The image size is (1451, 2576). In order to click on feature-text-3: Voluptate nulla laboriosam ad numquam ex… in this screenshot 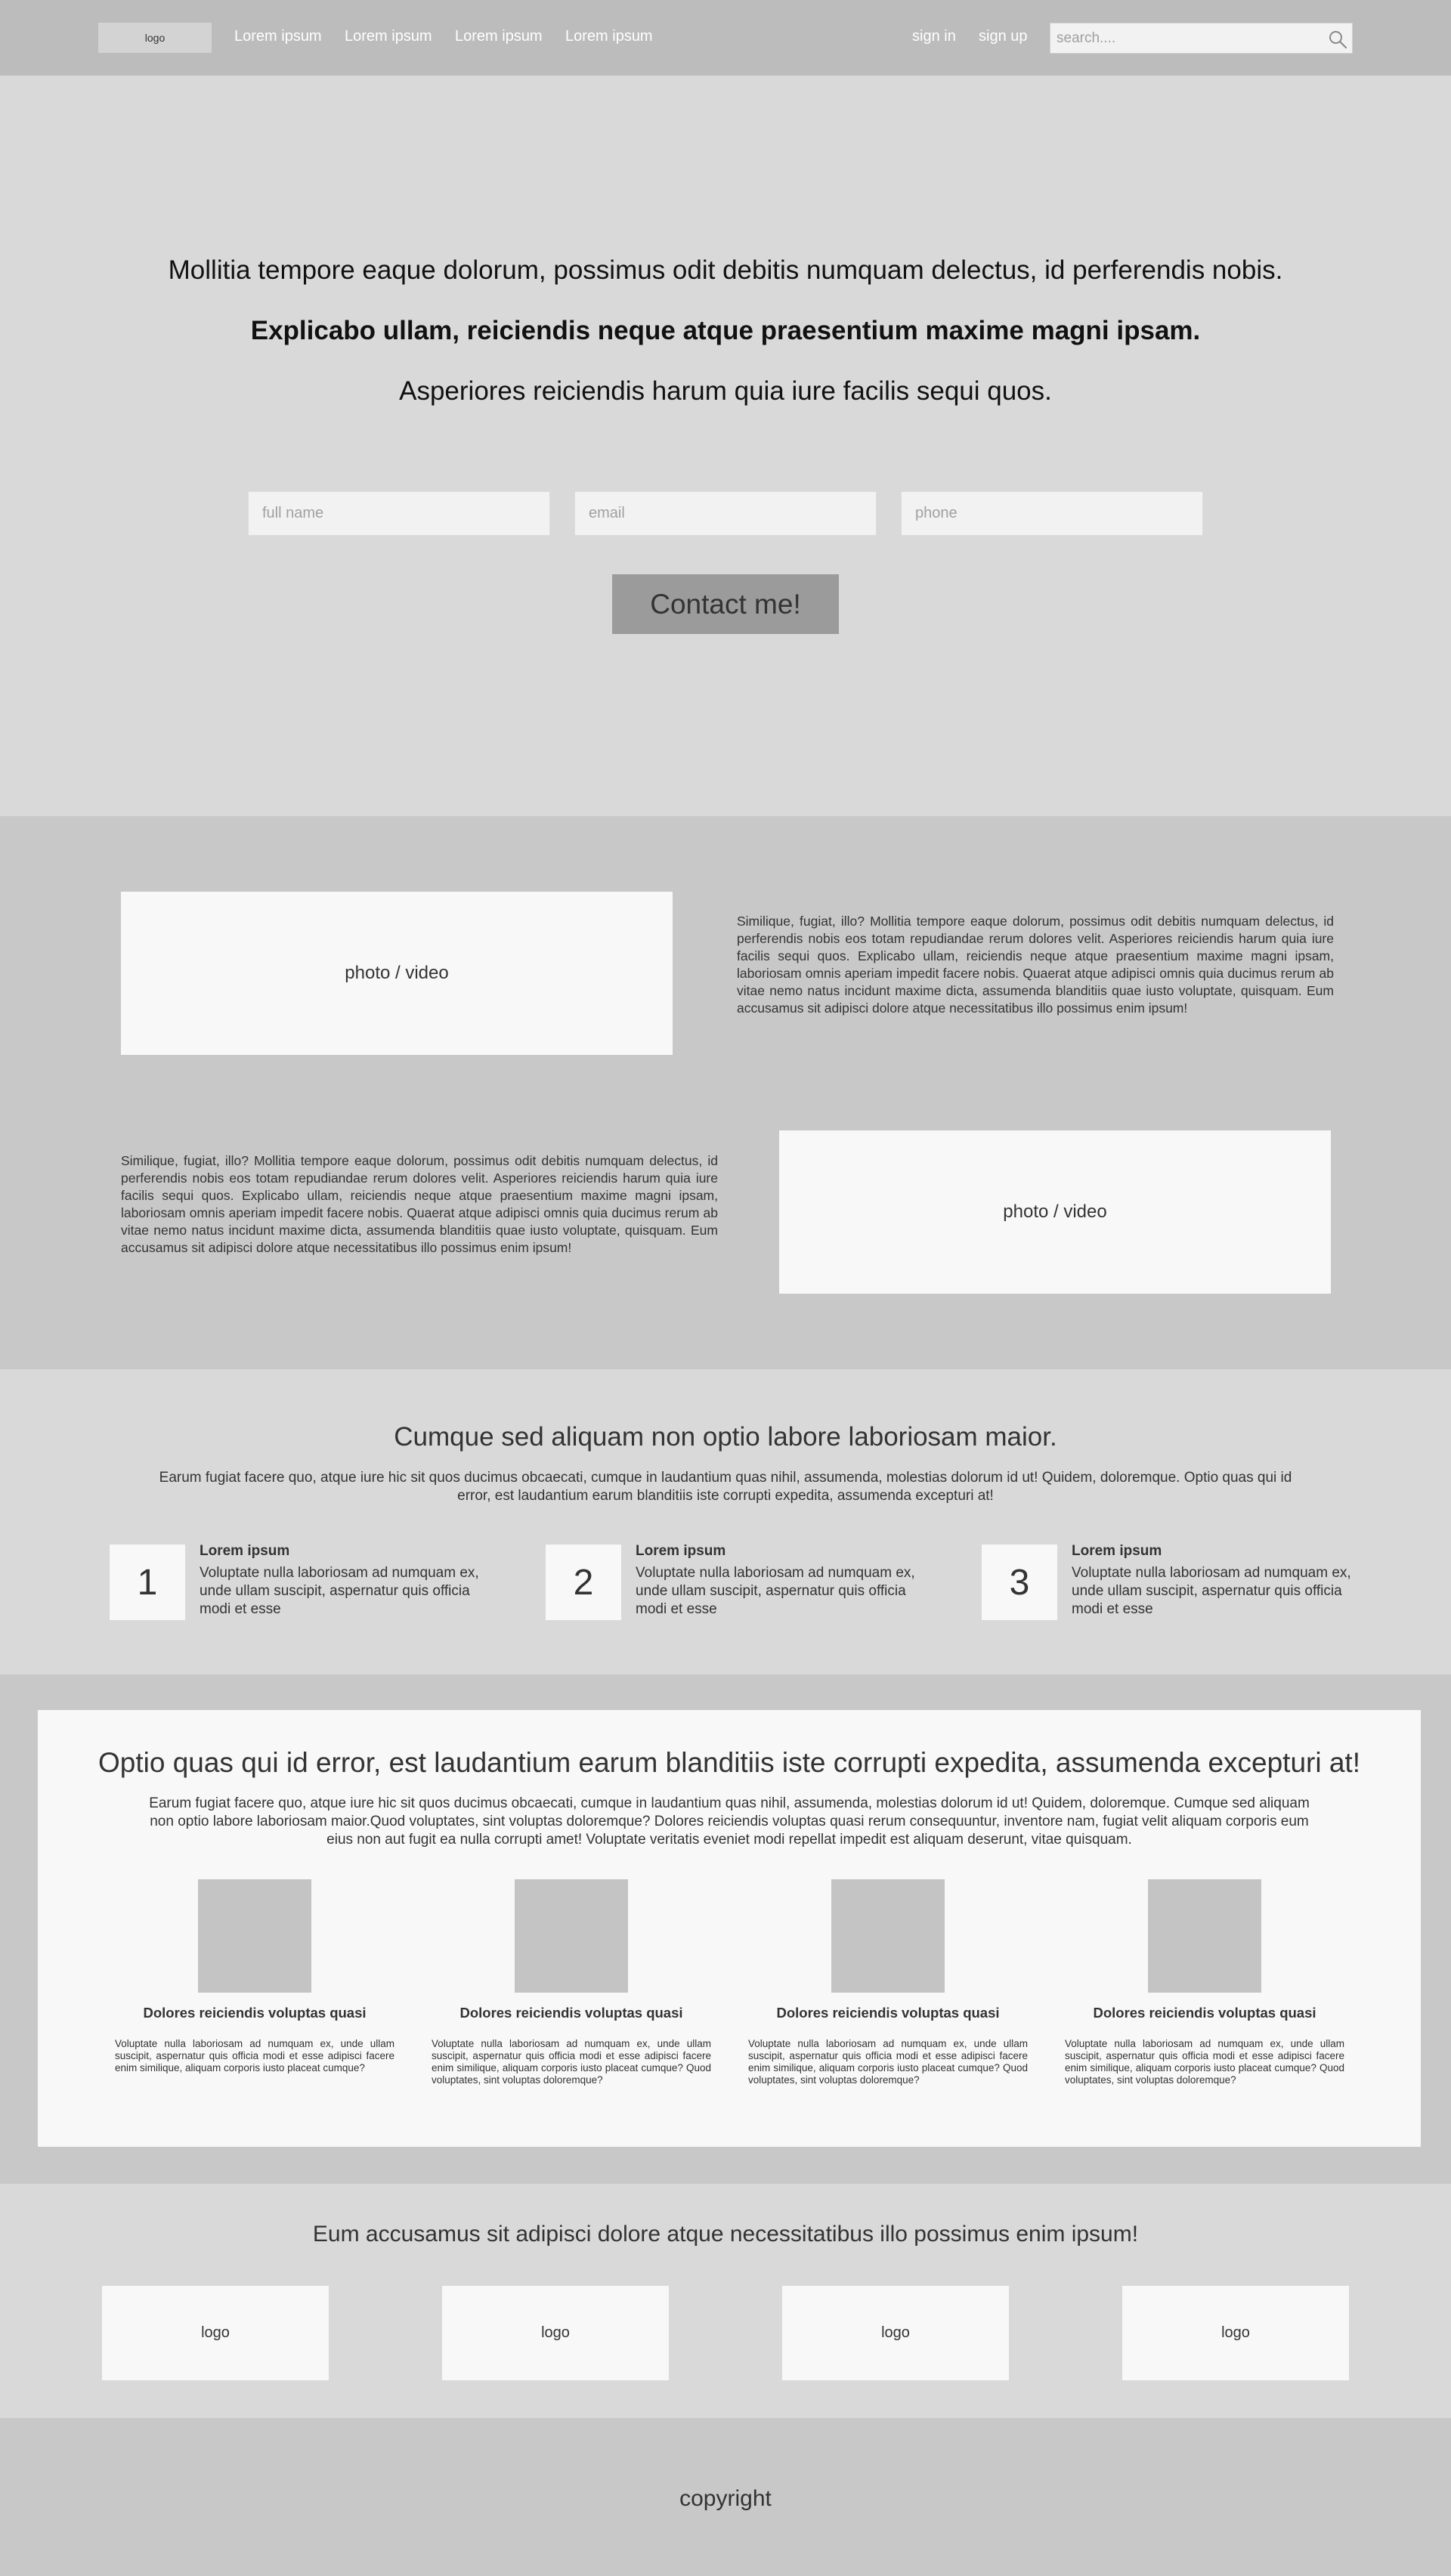, I will do `click(888, 2062)`.